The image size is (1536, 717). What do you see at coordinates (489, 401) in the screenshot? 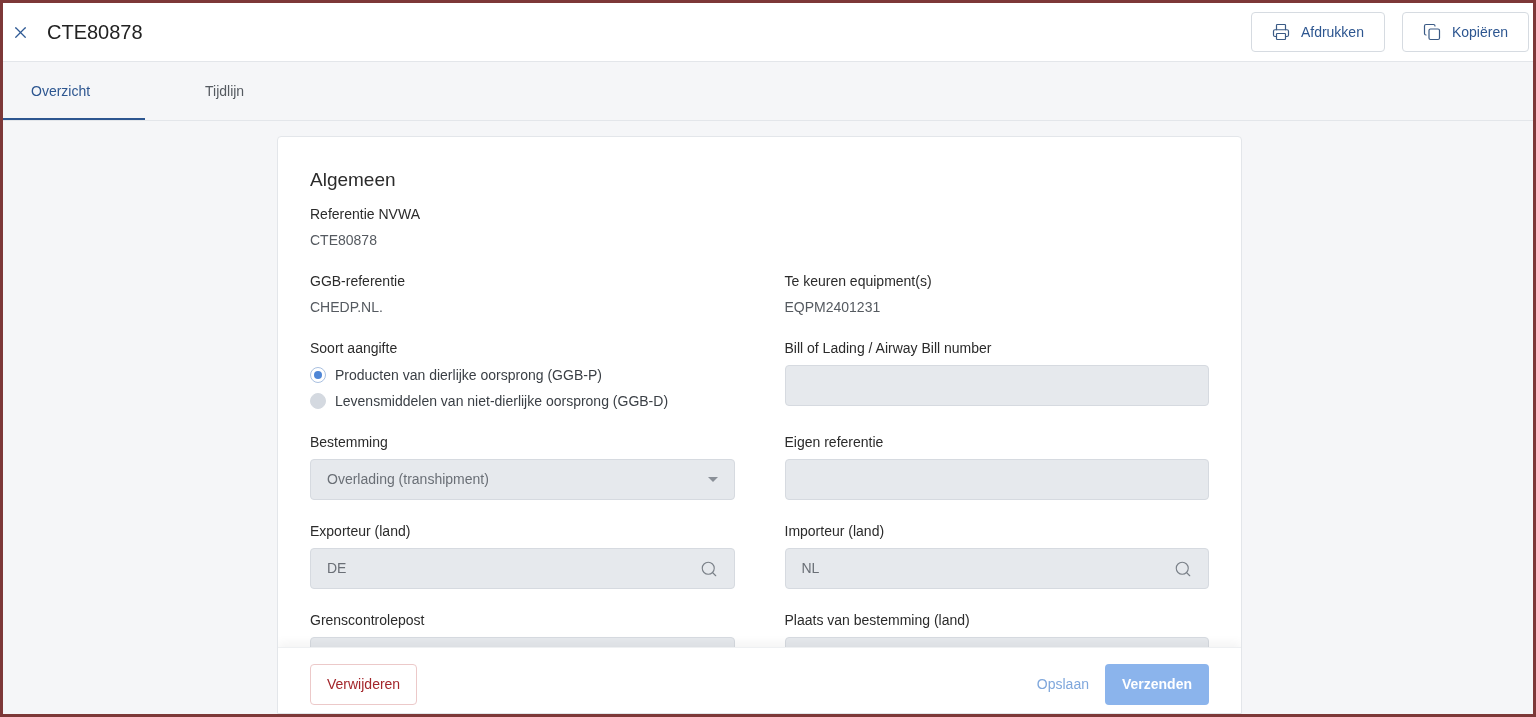
I see `radio-option: Levensmiddelen van niet-dierlijke oorsprong (GGB-D)` at bounding box center [489, 401].